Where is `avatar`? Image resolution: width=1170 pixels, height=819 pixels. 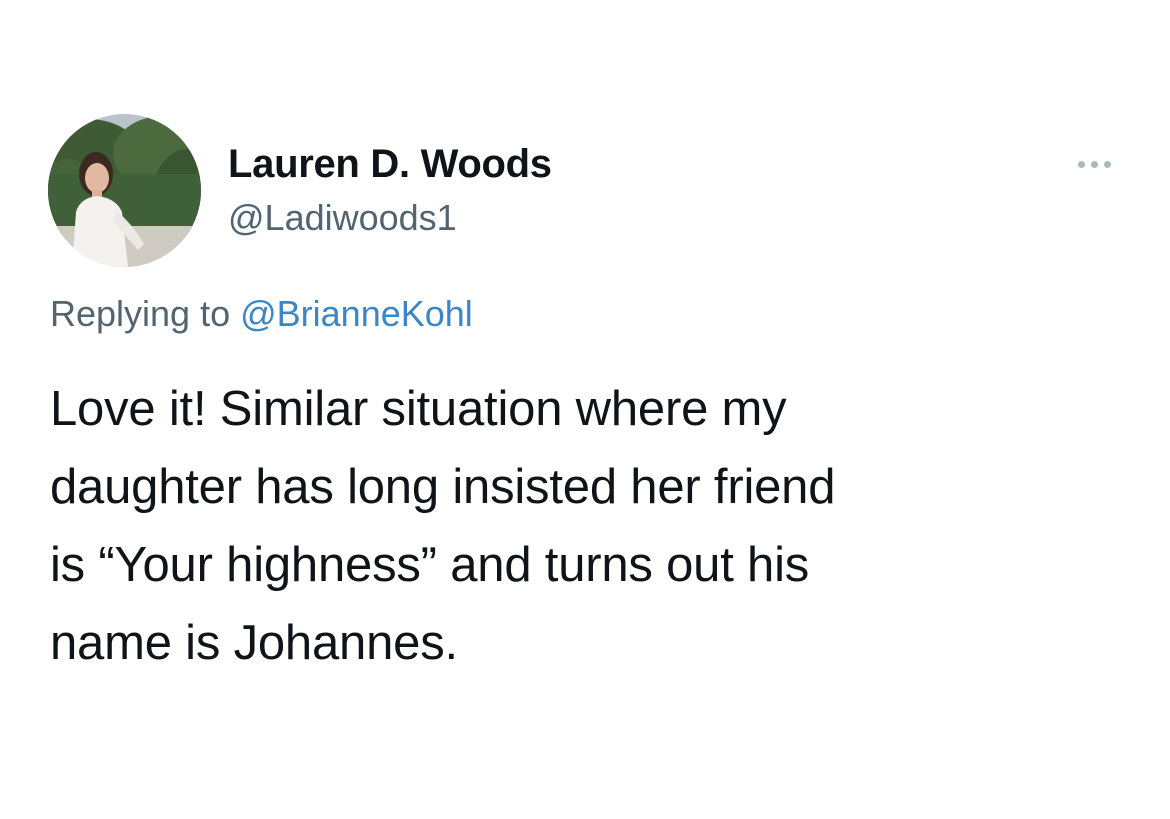
avatar is located at coordinates (124, 190).